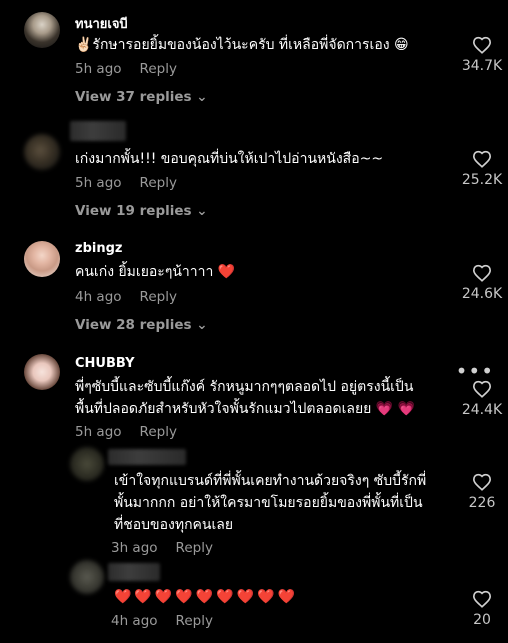 The width and height of the screenshot is (508, 643). What do you see at coordinates (133, 211) in the screenshot?
I see `view-replies-label: View 19 replies` at bounding box center [133, 211].